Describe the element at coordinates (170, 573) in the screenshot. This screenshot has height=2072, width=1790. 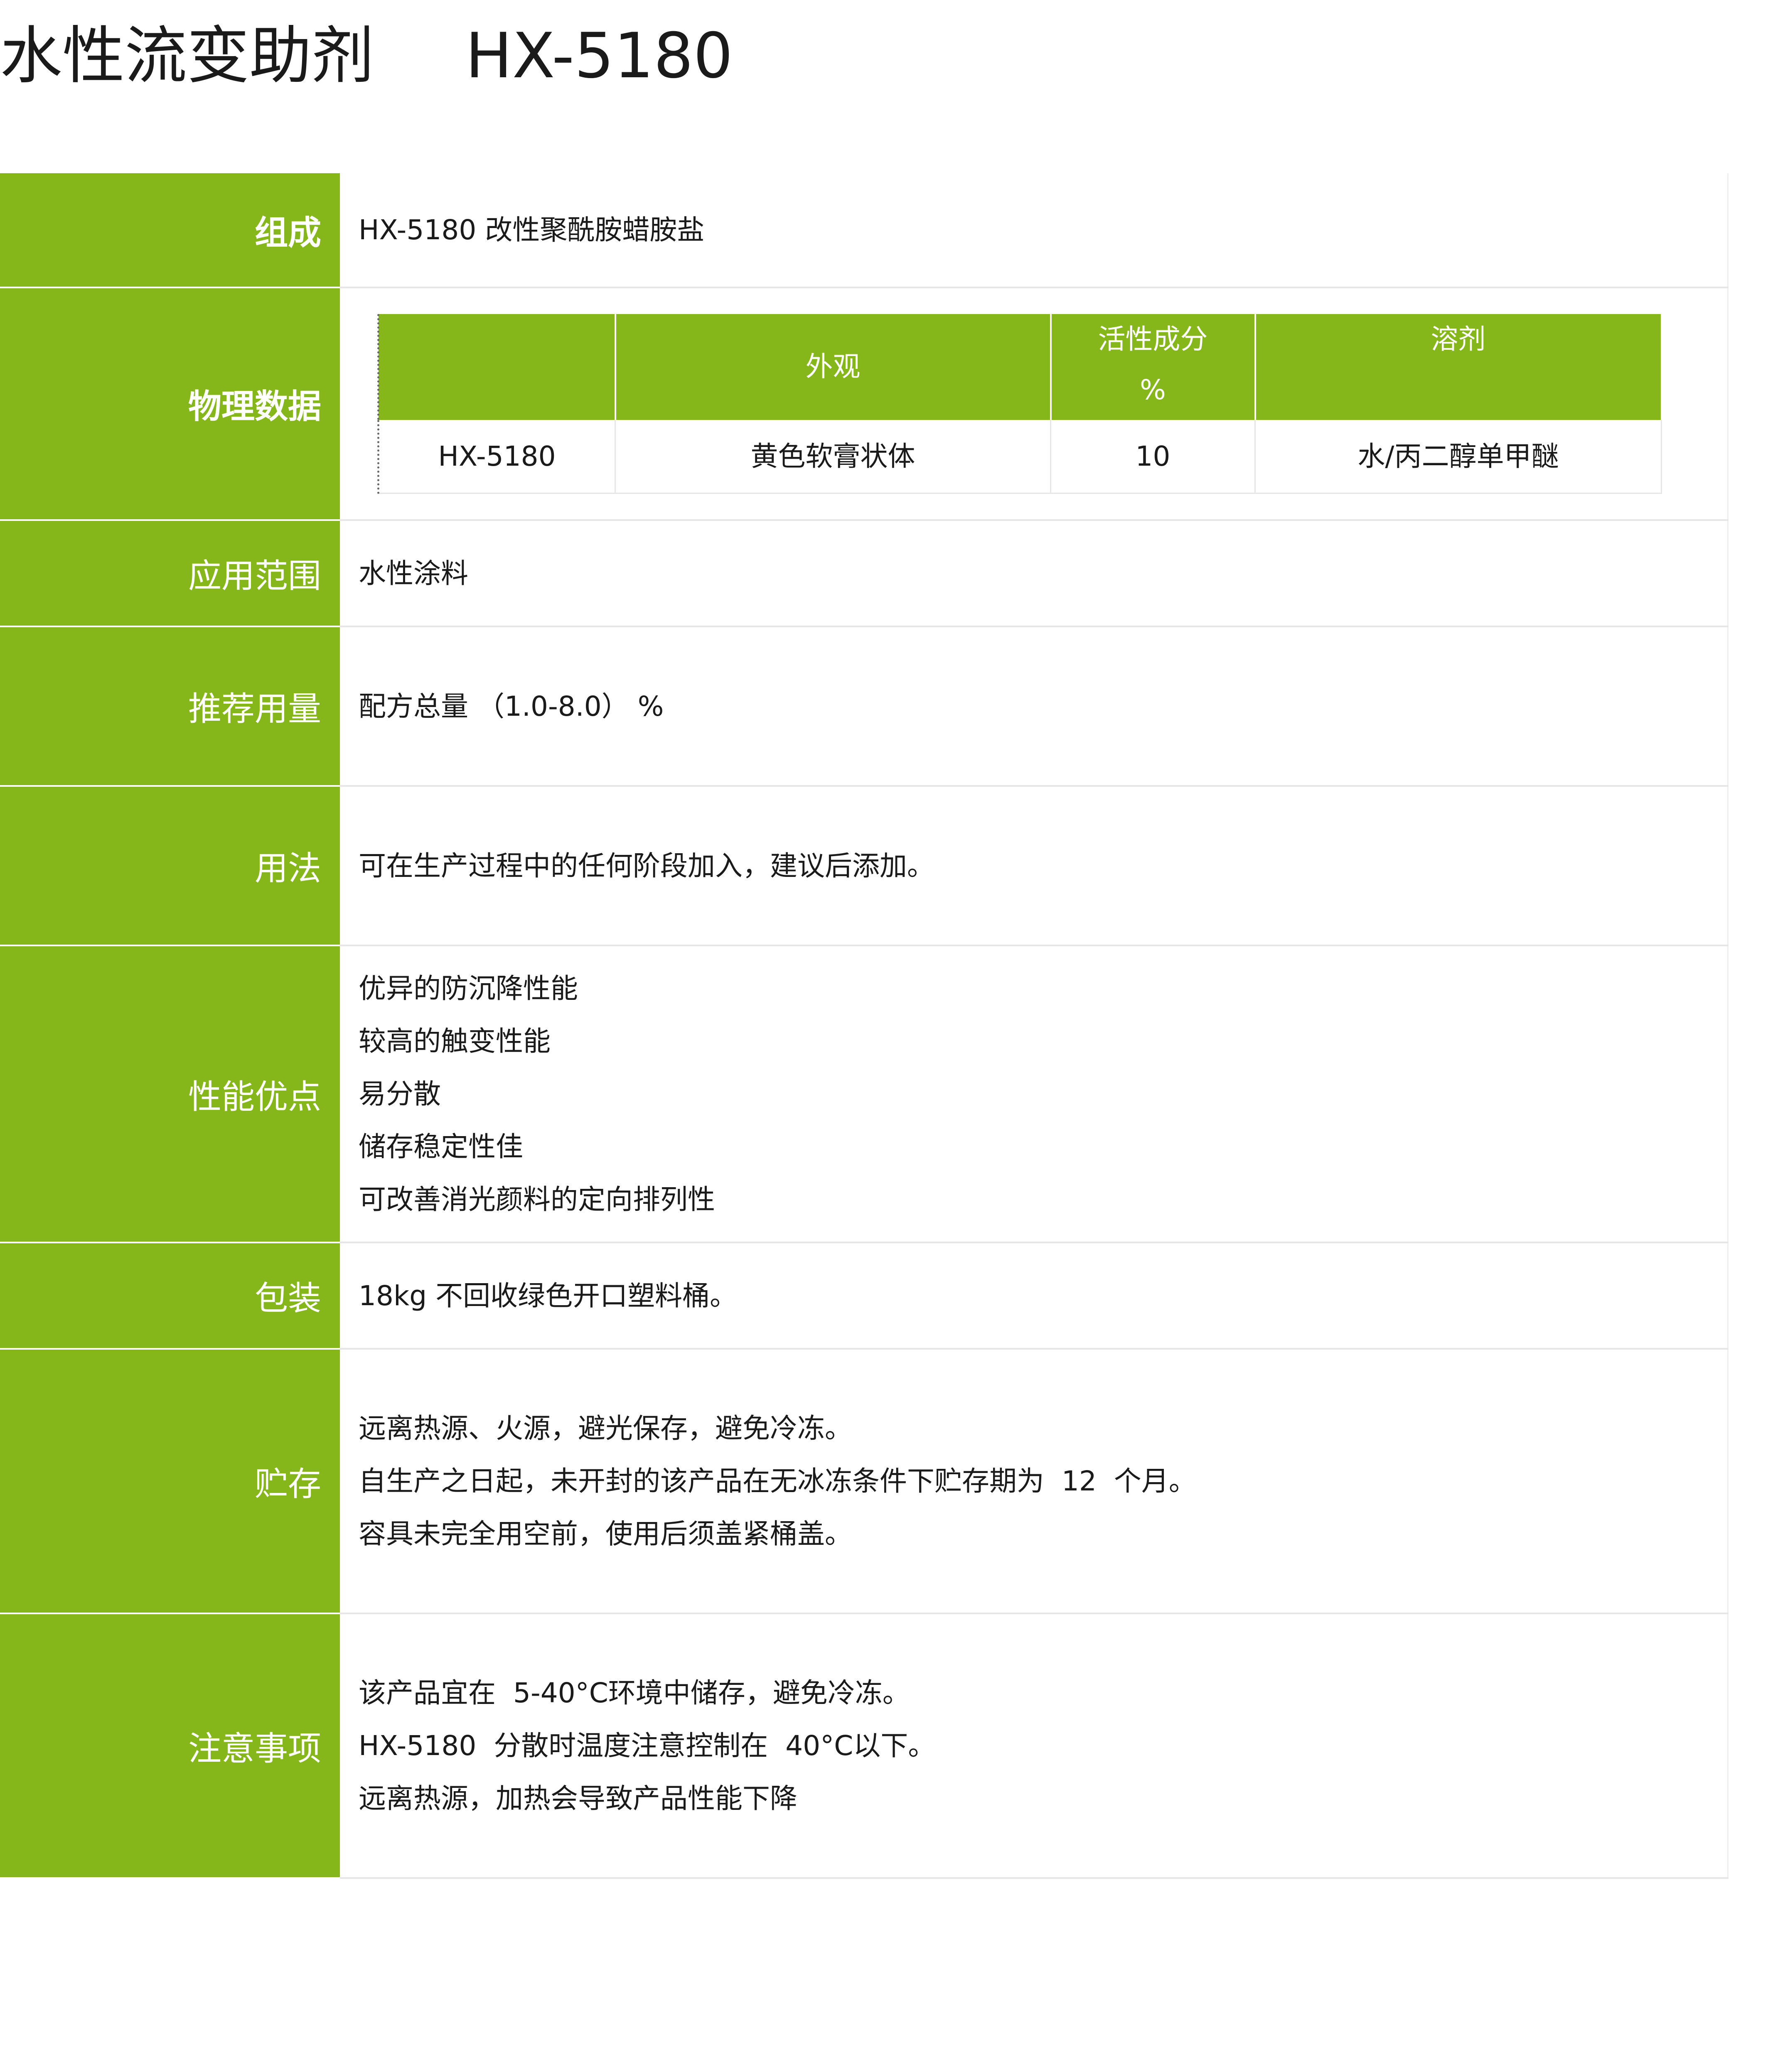
I see `label-application: 应用范围` at that location.